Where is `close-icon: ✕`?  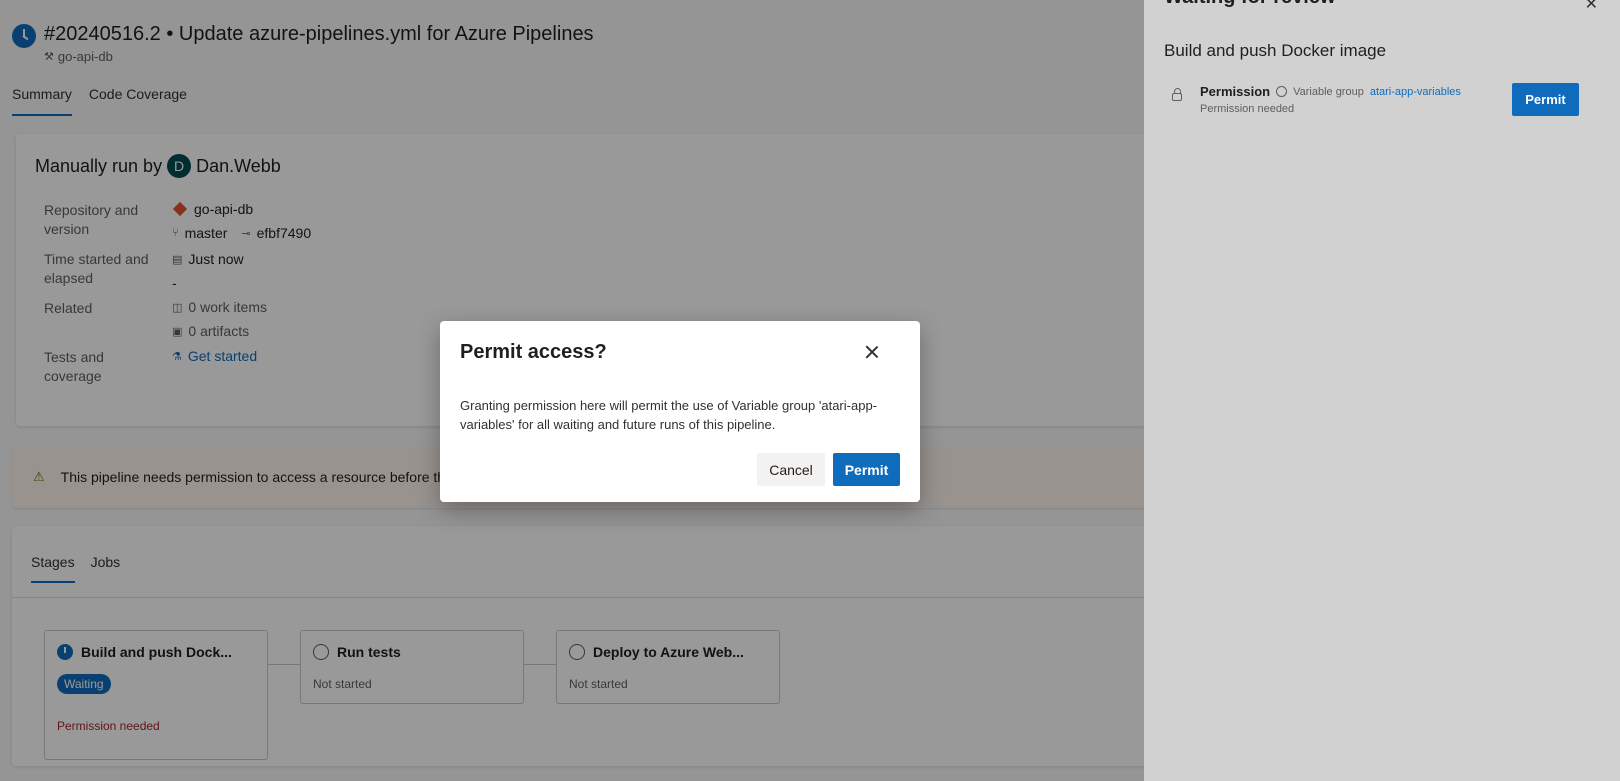
close-icon: ✕ is located at coordinates (1591, 7).